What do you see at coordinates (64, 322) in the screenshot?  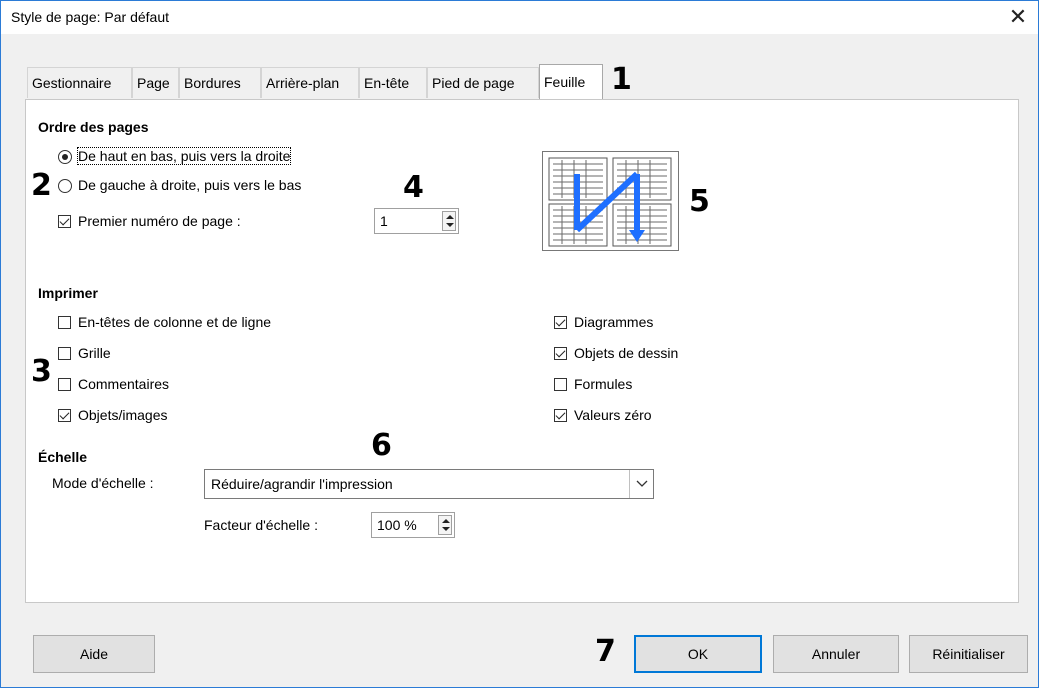 I see `col-row-headers-checkbox` at bounding box center [64, 322].